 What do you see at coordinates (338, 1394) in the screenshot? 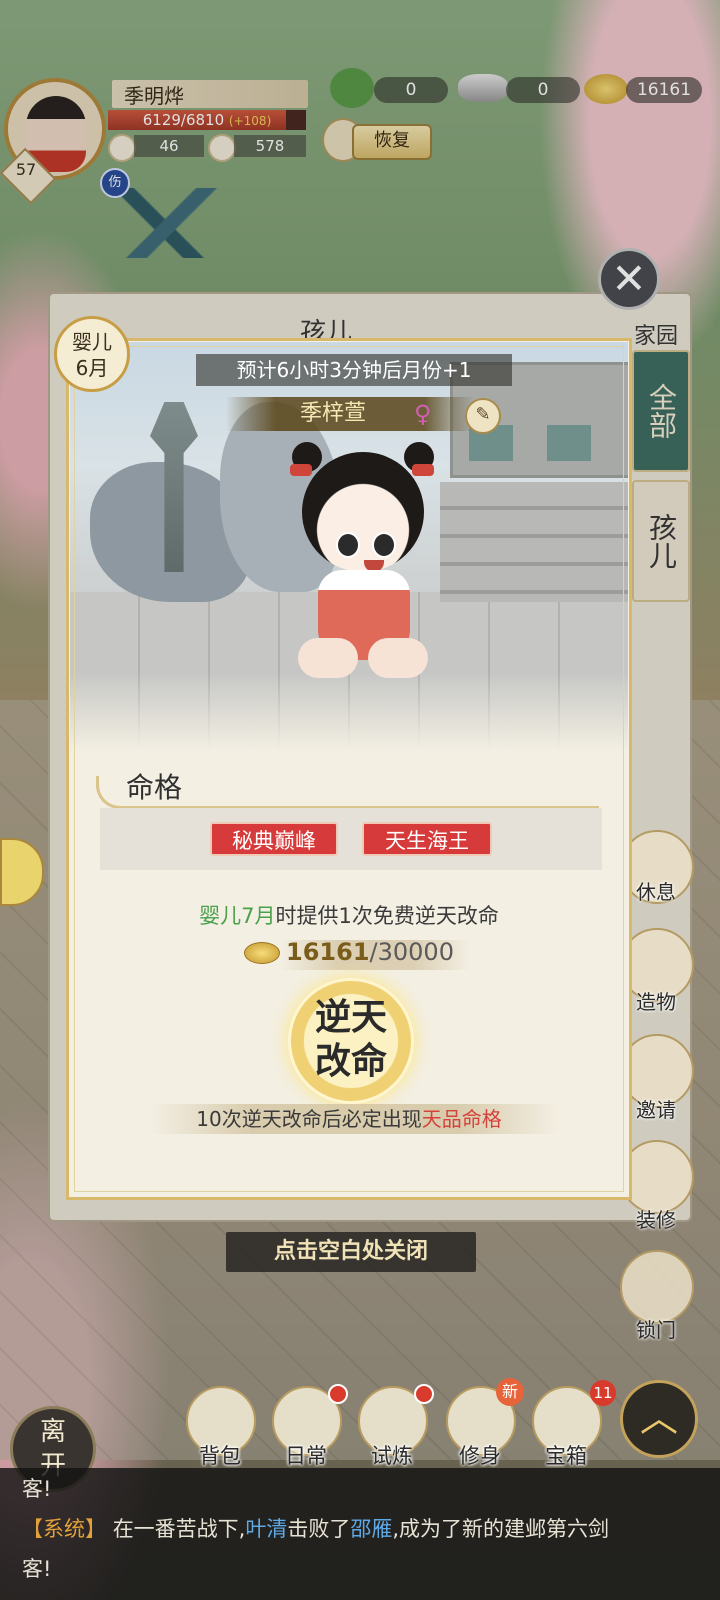
I see `daily-red-dot` at bounding box center [338, 1394].